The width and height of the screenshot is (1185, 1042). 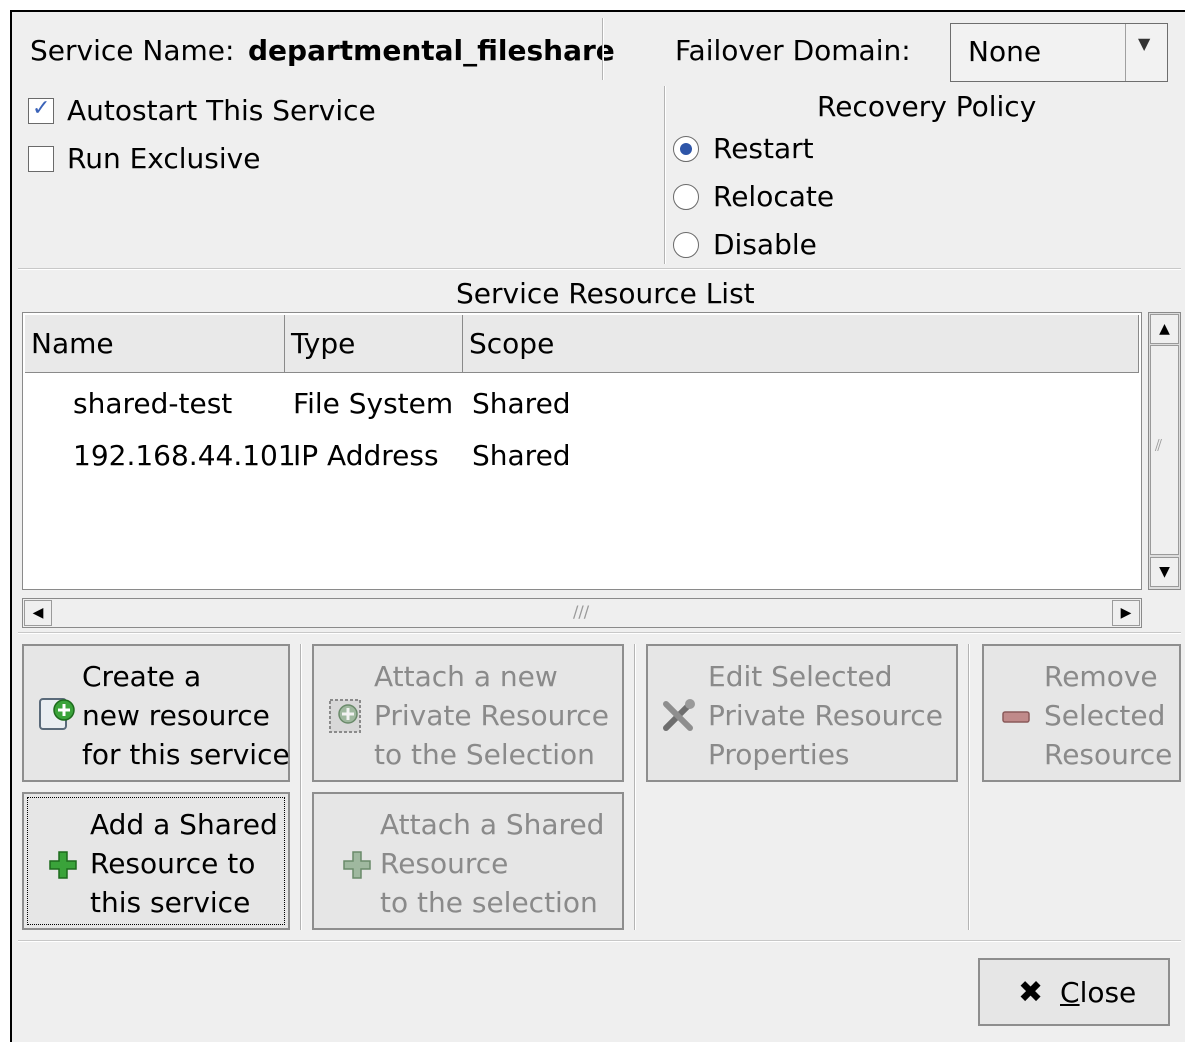 I want to click on arrow-right-icon: ▶, so click(x=1126, y=613).